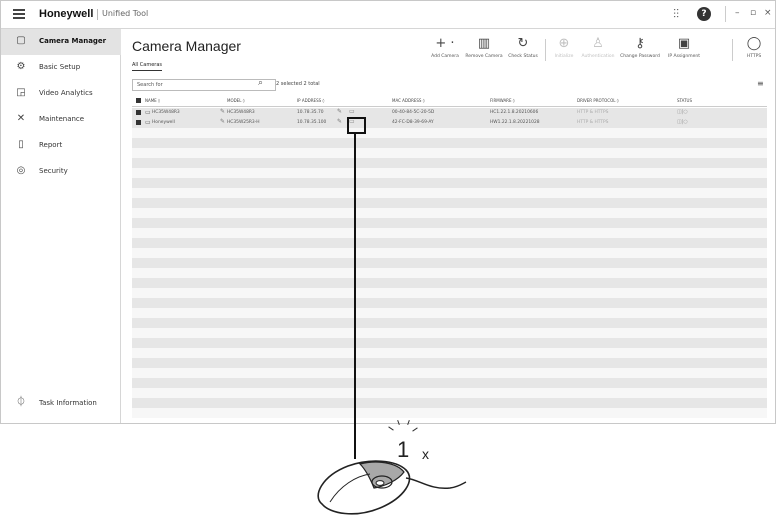 The image size is (776, 524). What do you see at coordinates (125, 13) in the screenshot?
I see `app-subtitle: Unified Tool` at bounding box center [125, 13].